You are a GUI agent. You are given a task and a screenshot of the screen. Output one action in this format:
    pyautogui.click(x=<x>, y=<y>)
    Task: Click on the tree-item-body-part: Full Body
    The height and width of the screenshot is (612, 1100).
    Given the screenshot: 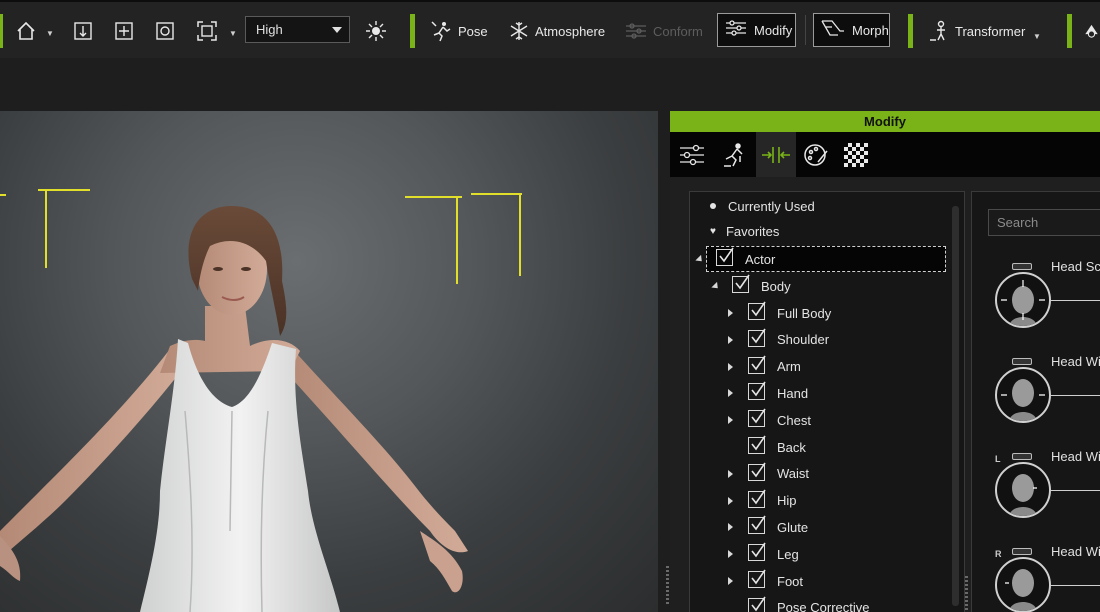 What is the action you would take?
    pyautogui.click(x=820, y=313)
    